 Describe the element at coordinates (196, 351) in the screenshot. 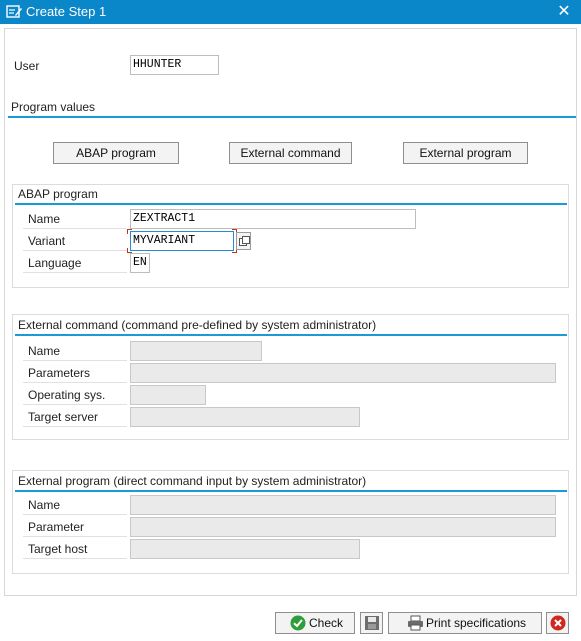

I see `ext-command-name-field` at that location.